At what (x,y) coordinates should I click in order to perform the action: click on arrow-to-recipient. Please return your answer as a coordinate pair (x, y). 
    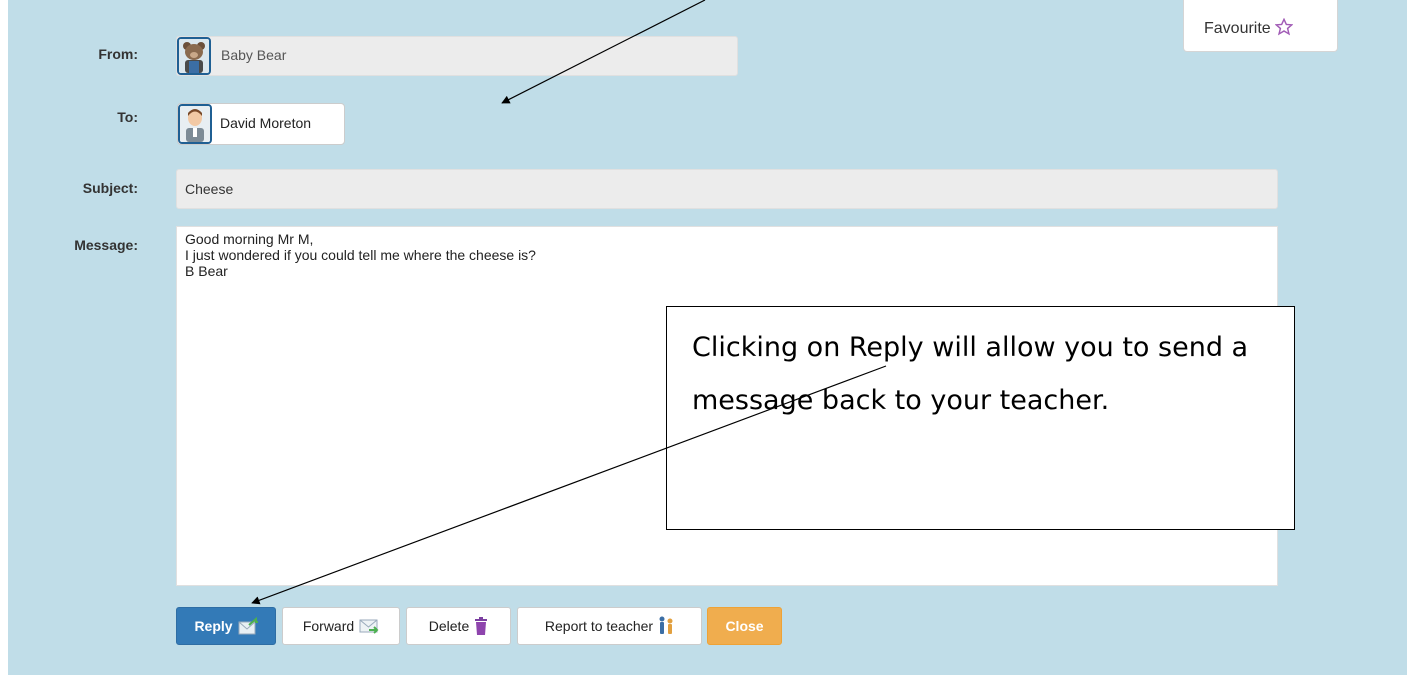
    Looking at the image, I should click on (603, 52).